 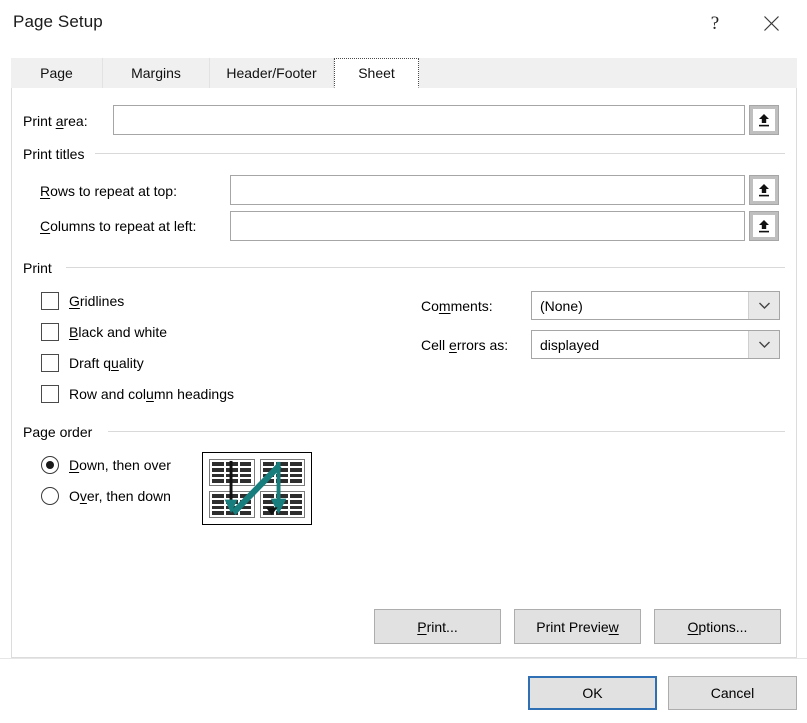 What do you see at coordinates (655, 305) in the screenshot?
I see `comments-dropdown: (None)` at bounding box center [655, 305].